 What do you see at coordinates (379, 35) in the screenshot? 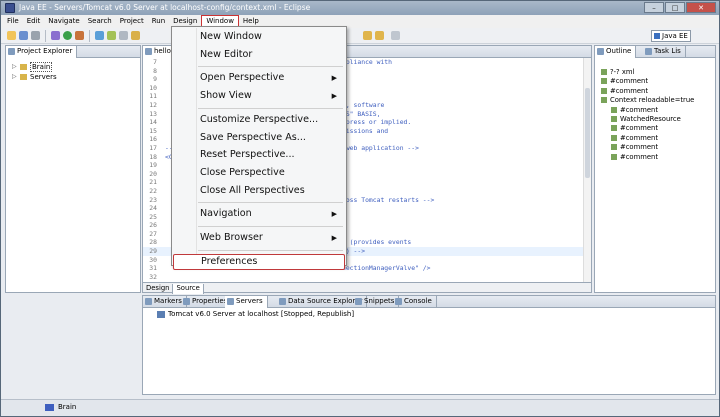
I see `forward-icon` at bounding box center [379, 35].